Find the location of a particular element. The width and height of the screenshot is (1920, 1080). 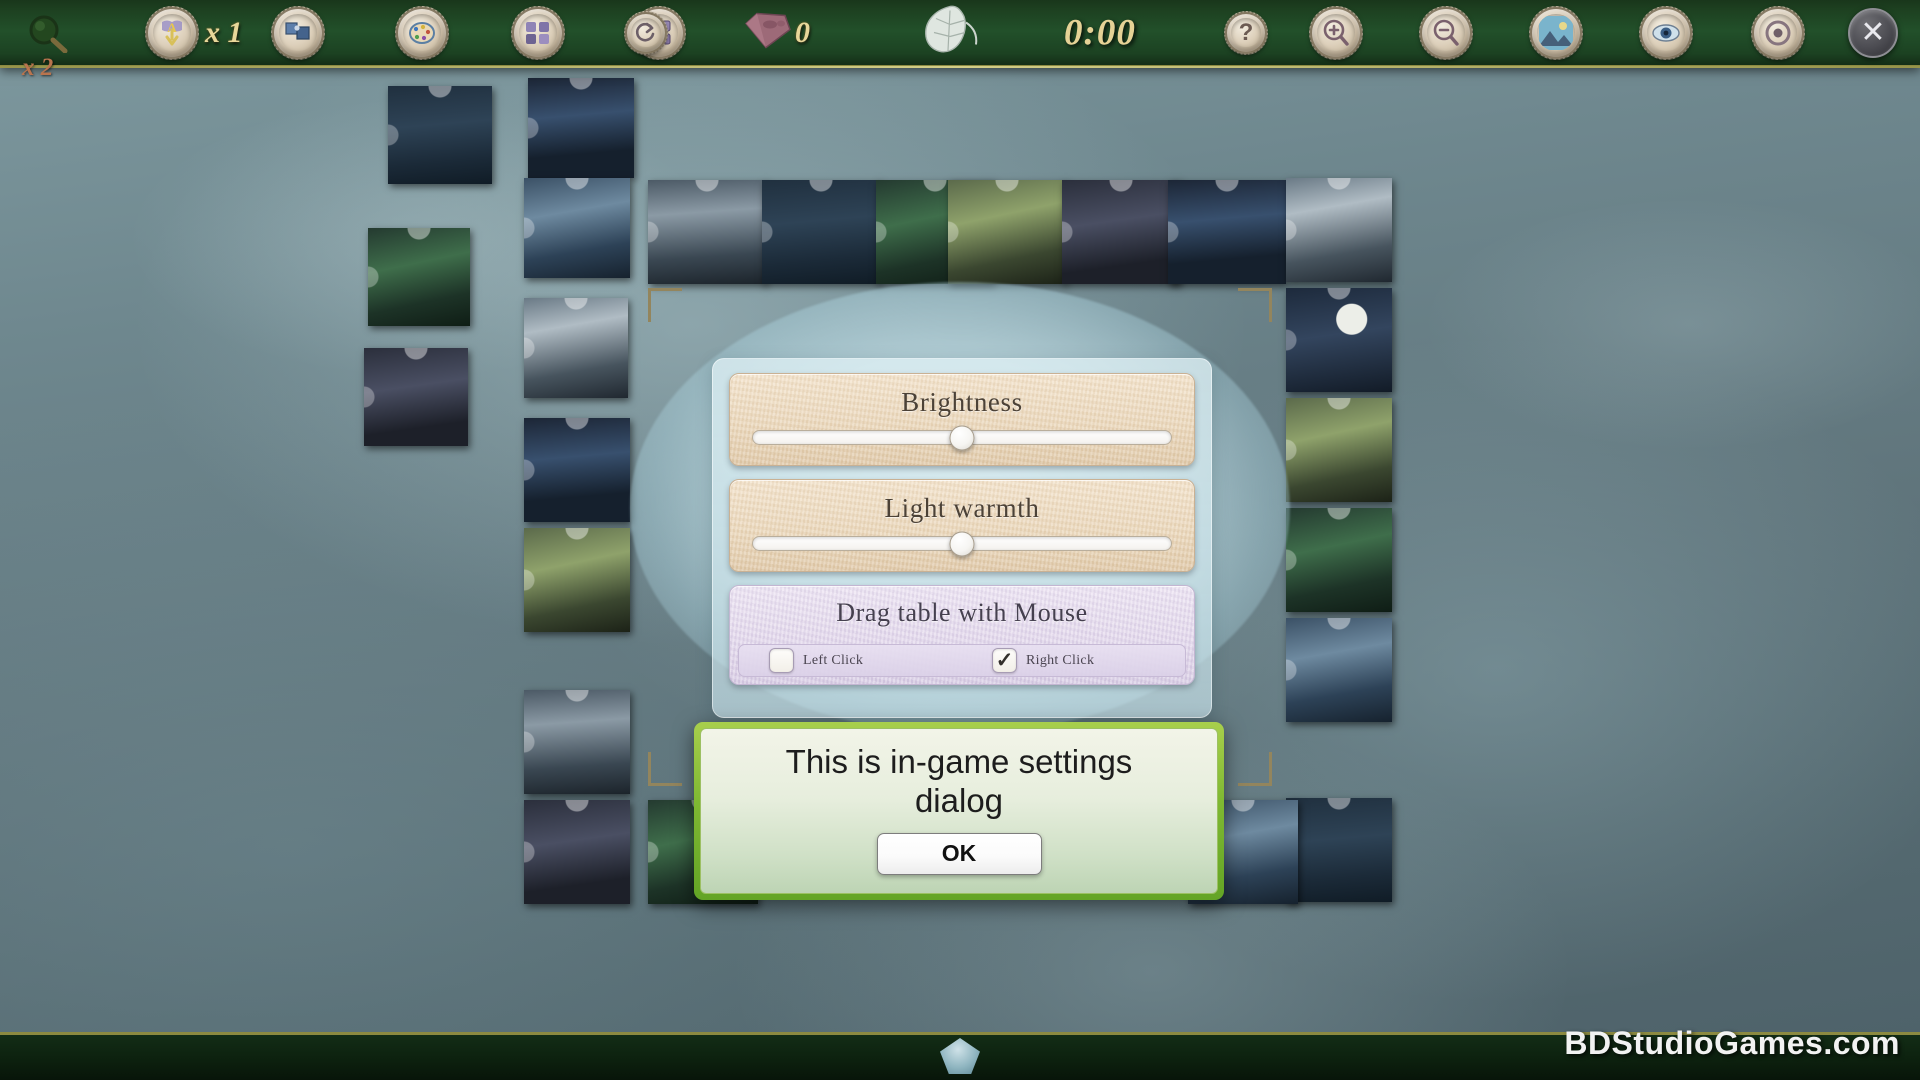

magnifier-preview-button is located at coordinates (48, 33).